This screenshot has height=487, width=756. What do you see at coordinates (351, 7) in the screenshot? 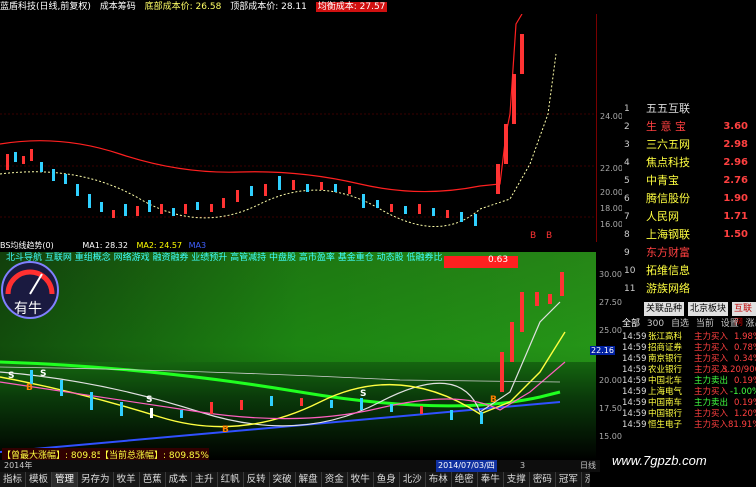
I see `avg-cost: 均衡成本: 27.57` at bounding box center [351, 7].